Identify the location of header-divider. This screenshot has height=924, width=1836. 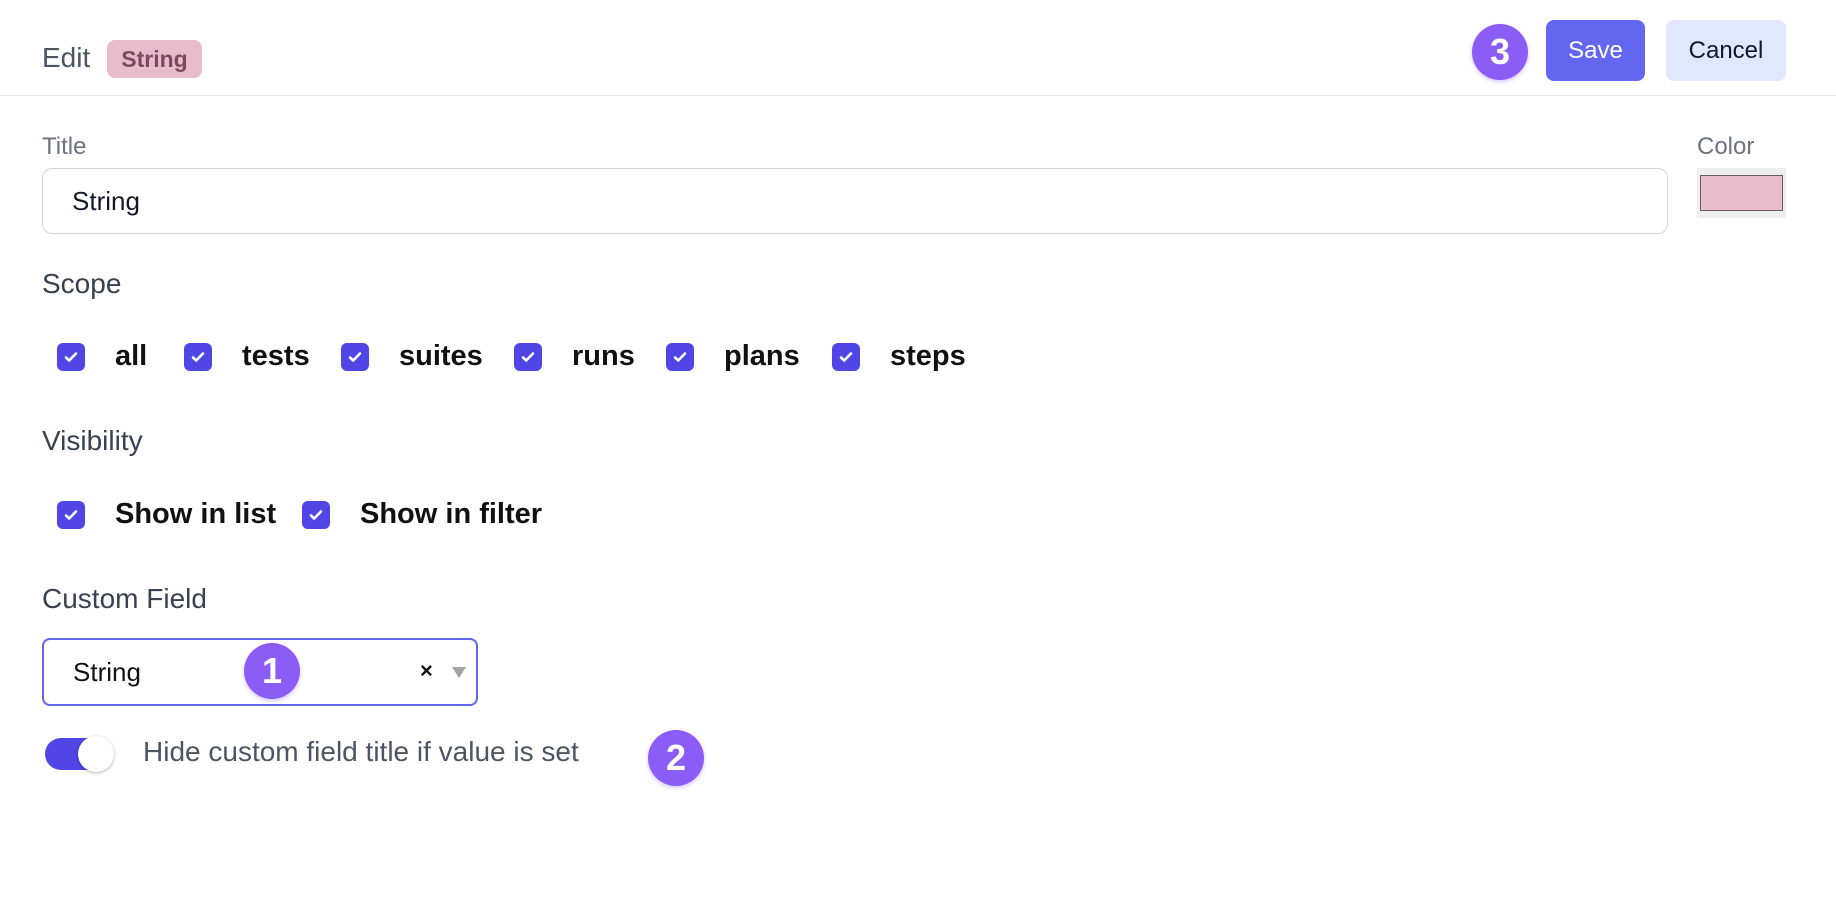
(918, 95).